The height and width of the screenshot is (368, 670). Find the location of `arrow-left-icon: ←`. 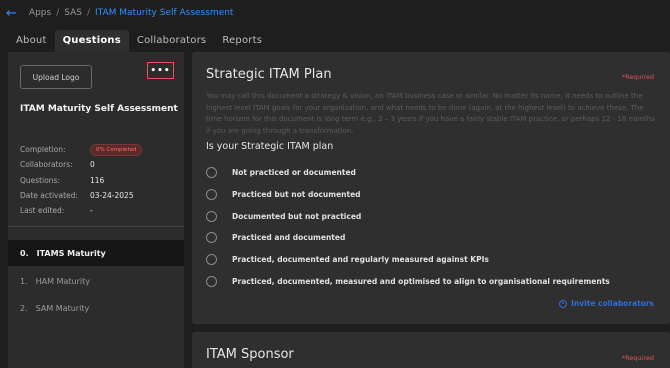

arrow-left-icon: ← is located at coordinates (11, 13).